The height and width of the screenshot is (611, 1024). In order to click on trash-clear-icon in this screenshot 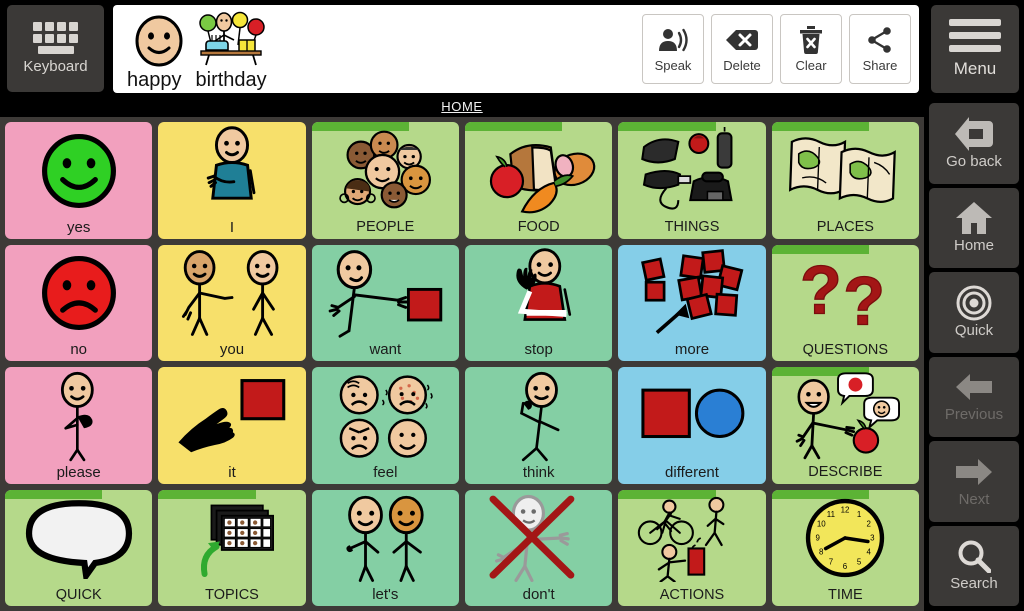, I will do `click(811, 40)`.